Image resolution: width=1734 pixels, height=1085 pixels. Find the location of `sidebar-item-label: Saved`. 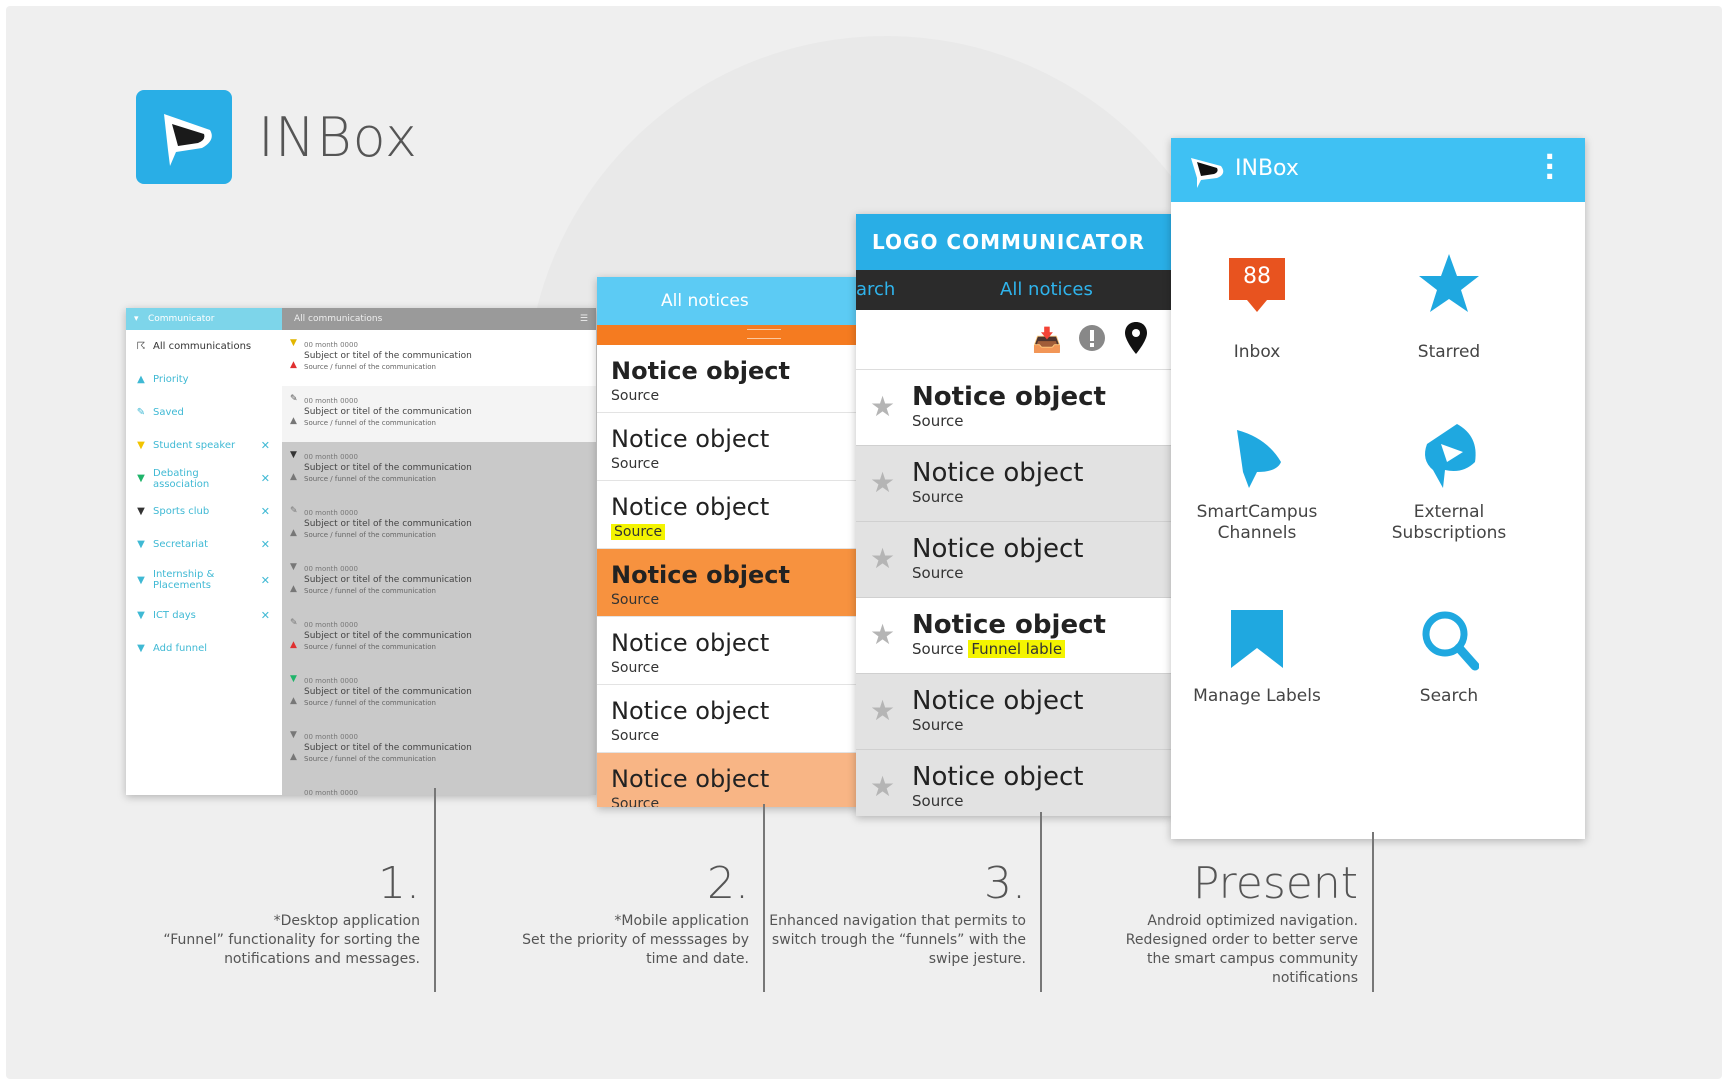

sidebar-item-label: Saved is located at coordinates (168, 412).